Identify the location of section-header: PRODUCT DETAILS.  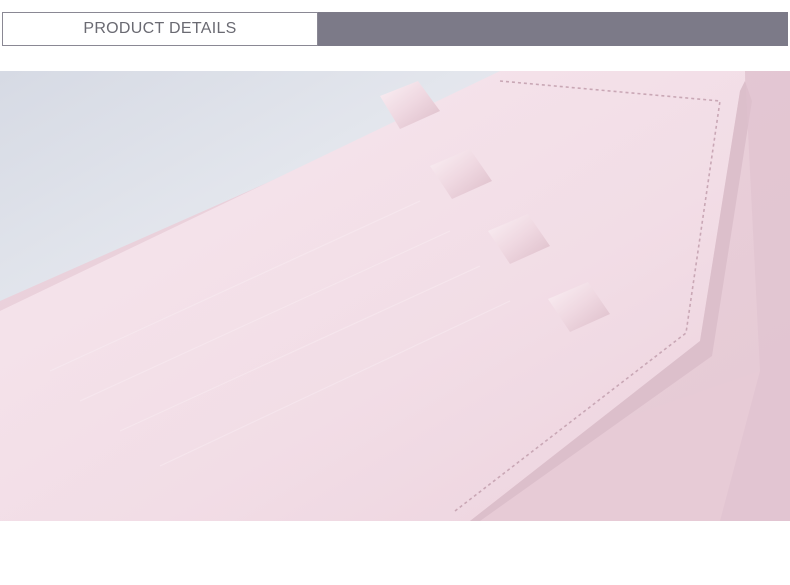
(395, 29).